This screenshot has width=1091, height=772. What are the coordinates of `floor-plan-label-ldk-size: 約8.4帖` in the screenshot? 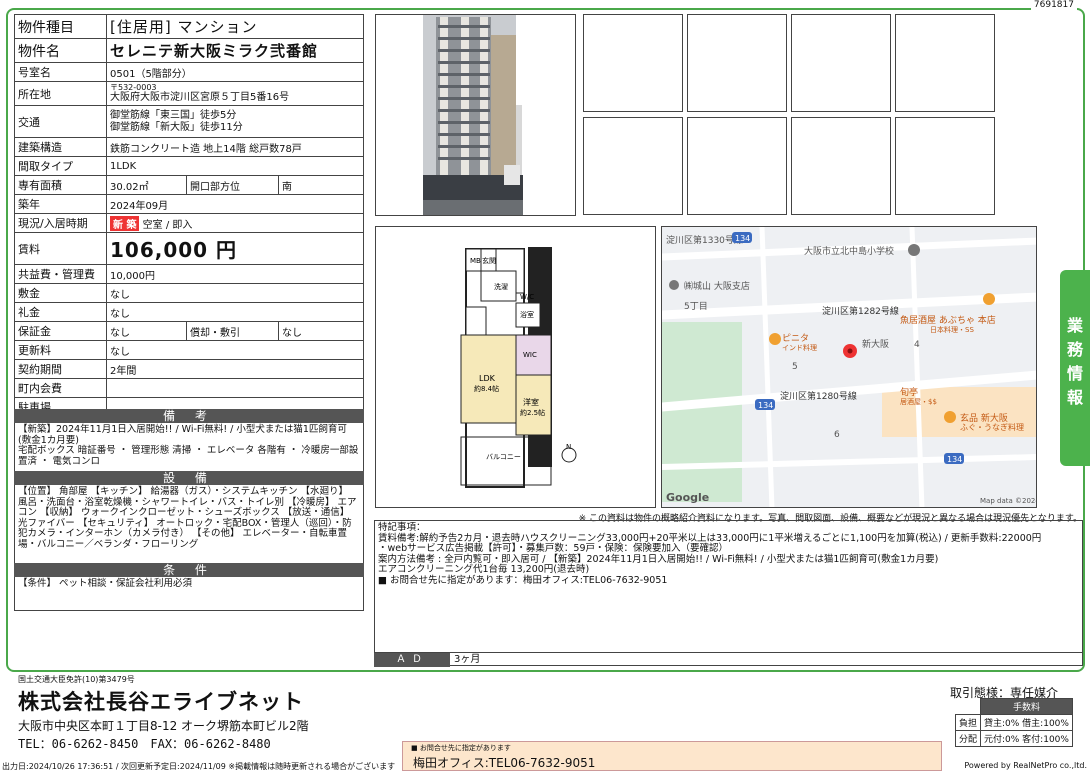 It's located at (486, 388).